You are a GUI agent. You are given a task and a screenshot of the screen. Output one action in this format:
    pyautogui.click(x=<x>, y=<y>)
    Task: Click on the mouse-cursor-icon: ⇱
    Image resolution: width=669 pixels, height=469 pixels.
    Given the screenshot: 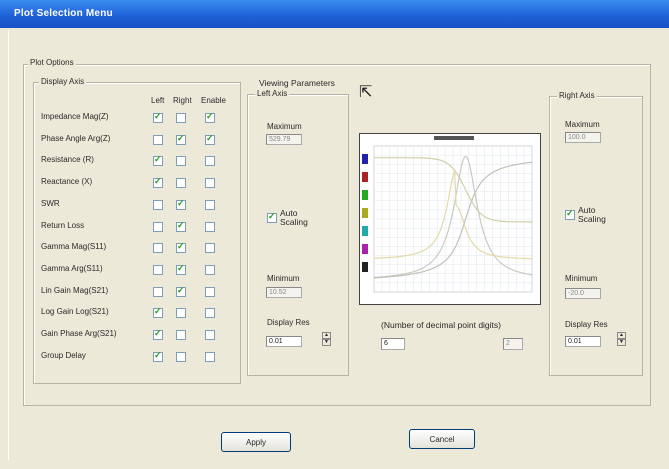 What is the action you would take?
    pyautogui.click(x=366, y=92)
    